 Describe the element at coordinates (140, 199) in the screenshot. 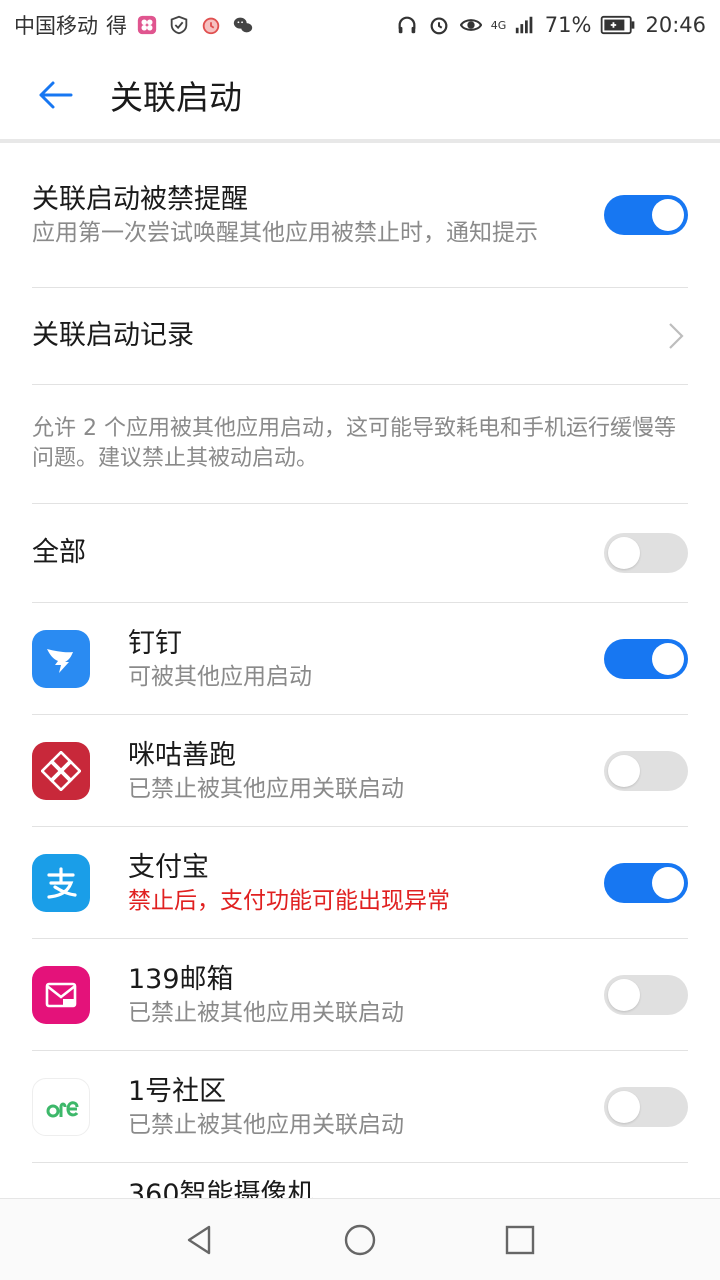

I see `reminder-title: 关联启动被禁提醒` at that location.